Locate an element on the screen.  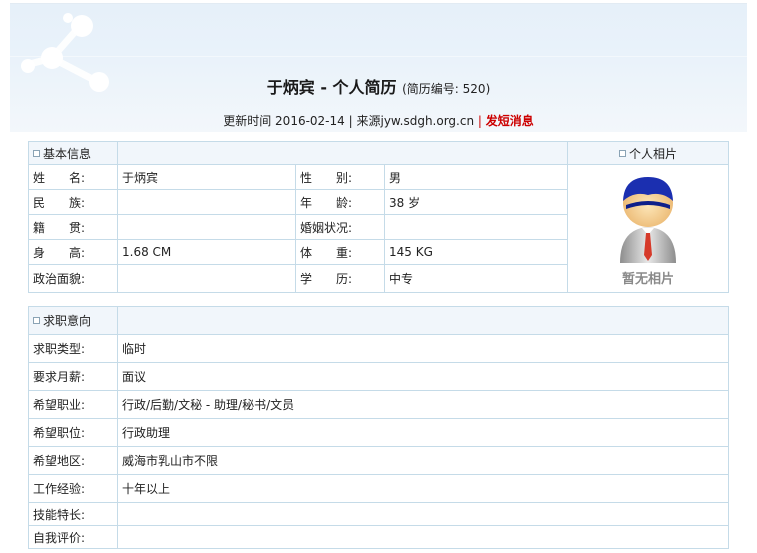
table-row: 工作经验: 十年以上 is located at coordinates (378, 488).